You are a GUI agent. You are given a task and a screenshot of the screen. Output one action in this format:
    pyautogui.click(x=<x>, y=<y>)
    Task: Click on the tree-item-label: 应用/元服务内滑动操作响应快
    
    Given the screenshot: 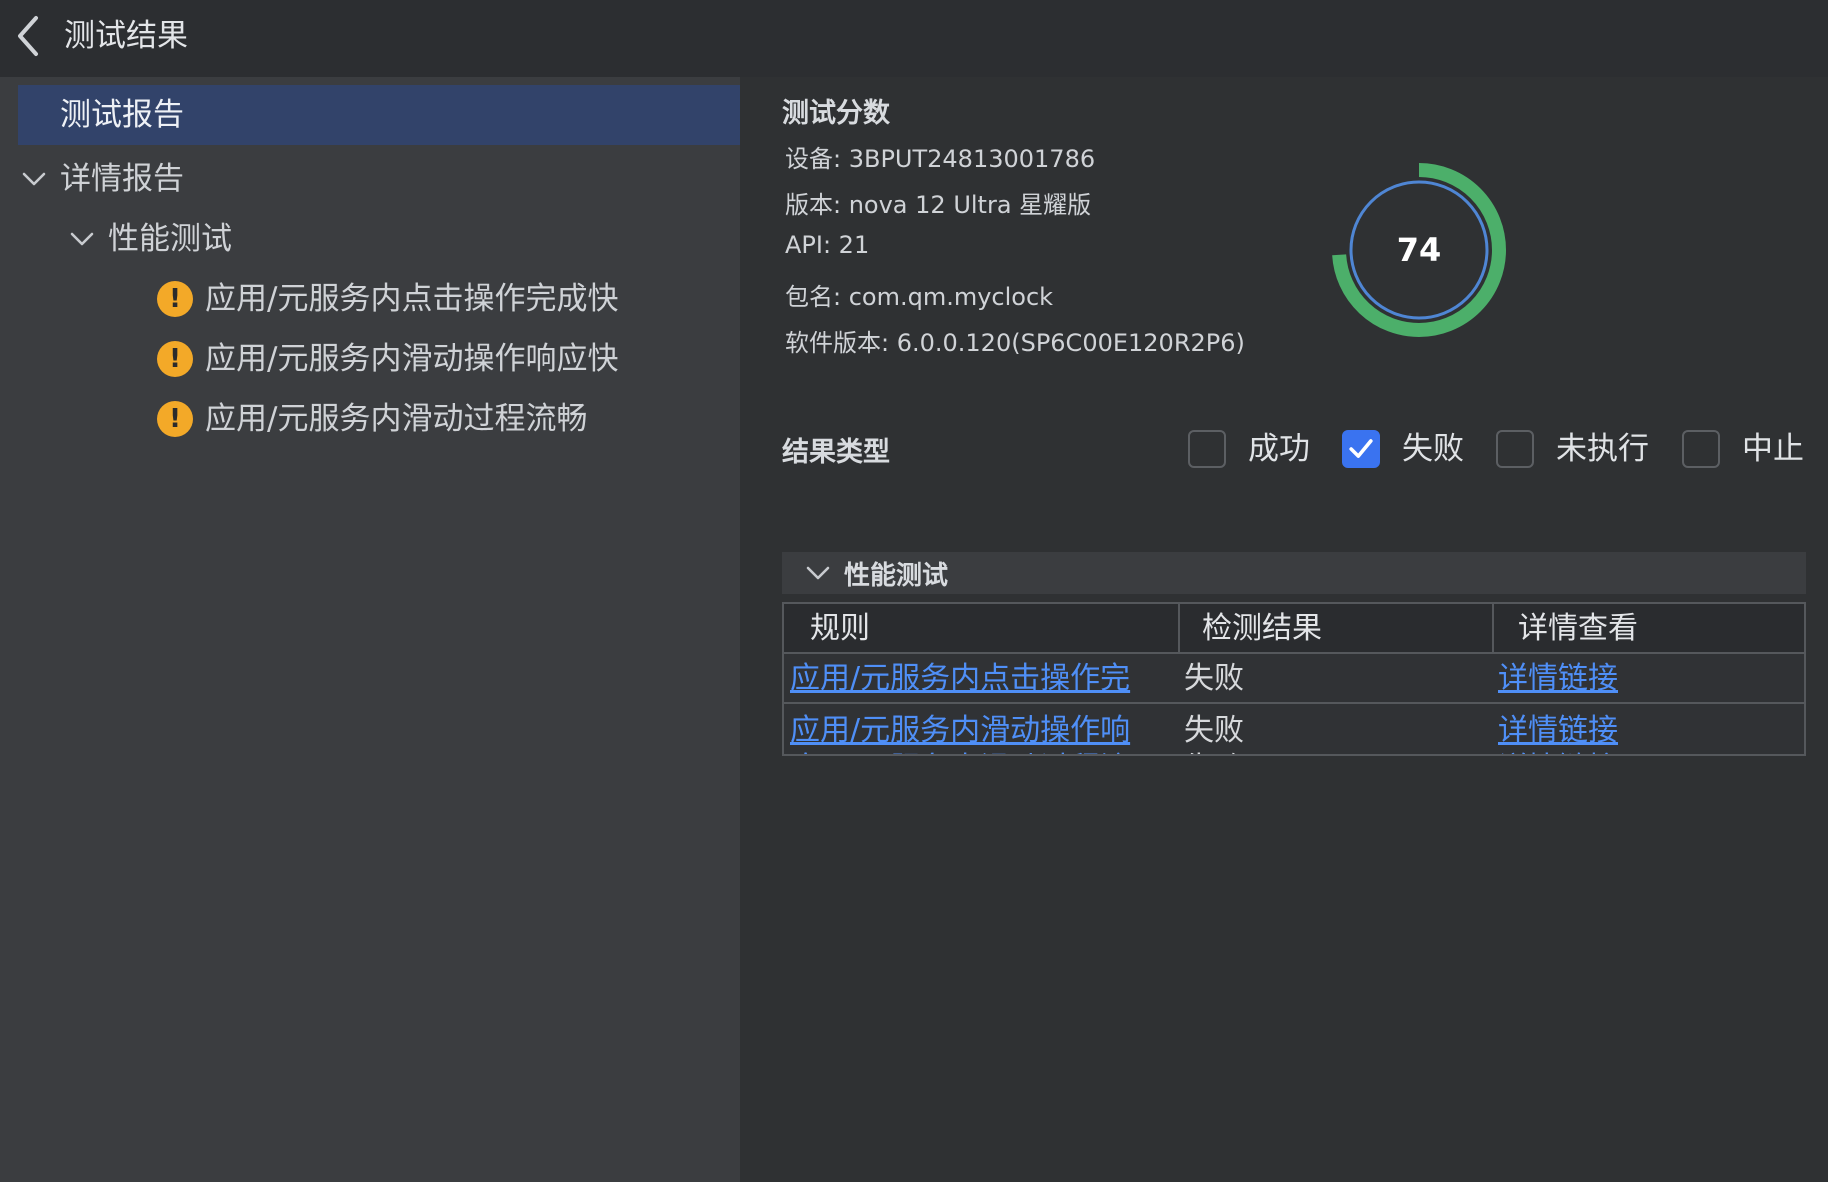 What is the action you would take?
    pyautogui.click(x=412, y=359)
    